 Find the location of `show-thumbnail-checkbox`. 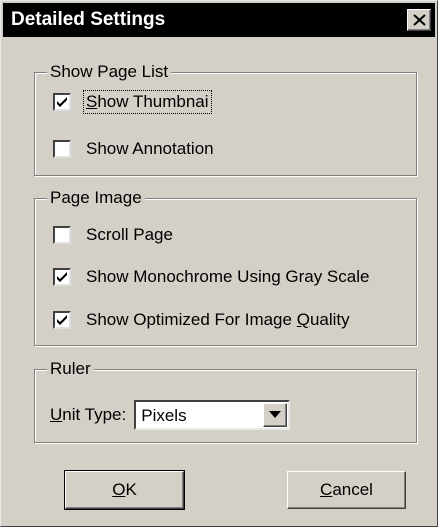

show-thumbnail-checkbox is located at coordinates (62, 102).